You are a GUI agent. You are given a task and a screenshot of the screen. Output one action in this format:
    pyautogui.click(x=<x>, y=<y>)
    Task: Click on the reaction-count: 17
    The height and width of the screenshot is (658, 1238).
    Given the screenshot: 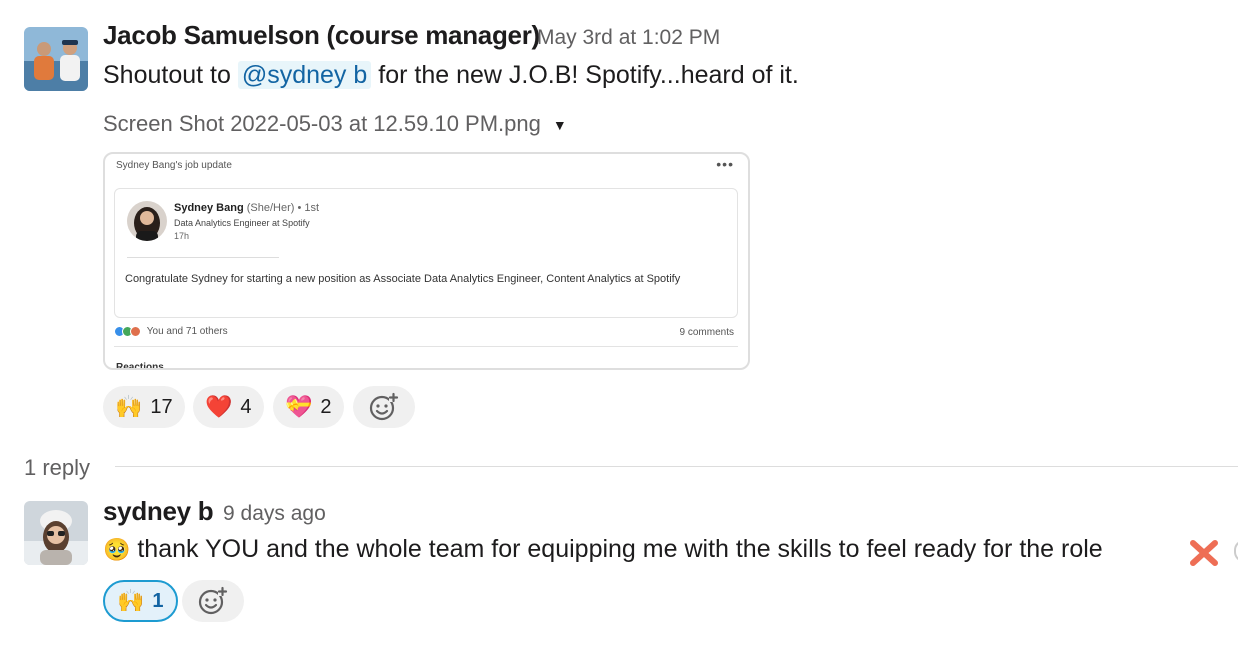 What is the action you would take?
    pyautogui.click(x=161, y=406)
    